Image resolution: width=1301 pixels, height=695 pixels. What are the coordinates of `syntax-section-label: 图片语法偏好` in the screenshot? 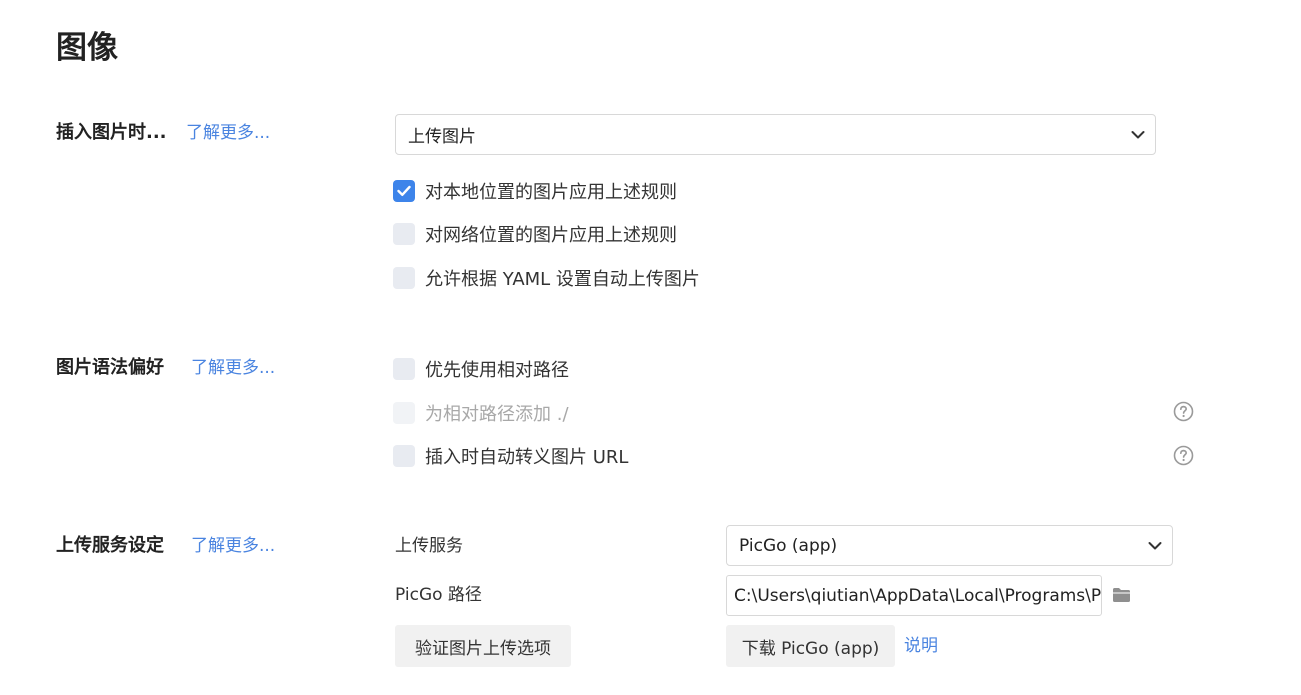 It's located at (110, 367).